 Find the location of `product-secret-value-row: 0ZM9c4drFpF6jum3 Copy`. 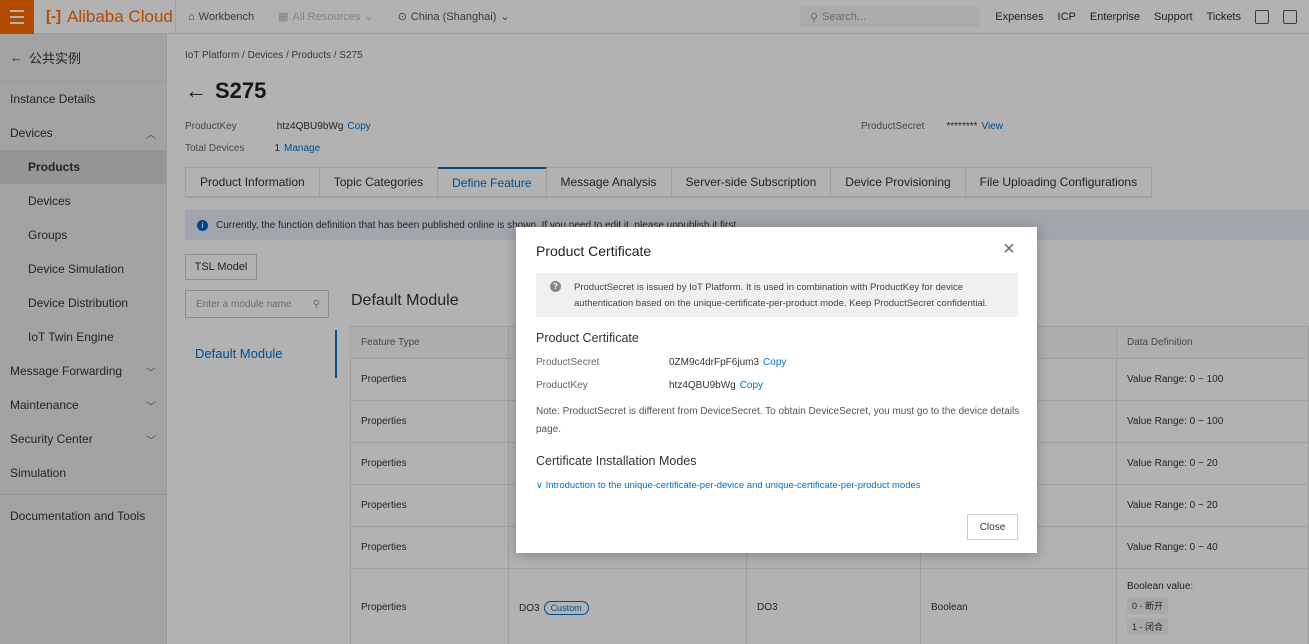

product-secret-value-row: 0ZM9c4drFpF6jum3 Copy is located at coordinates (727, 362).